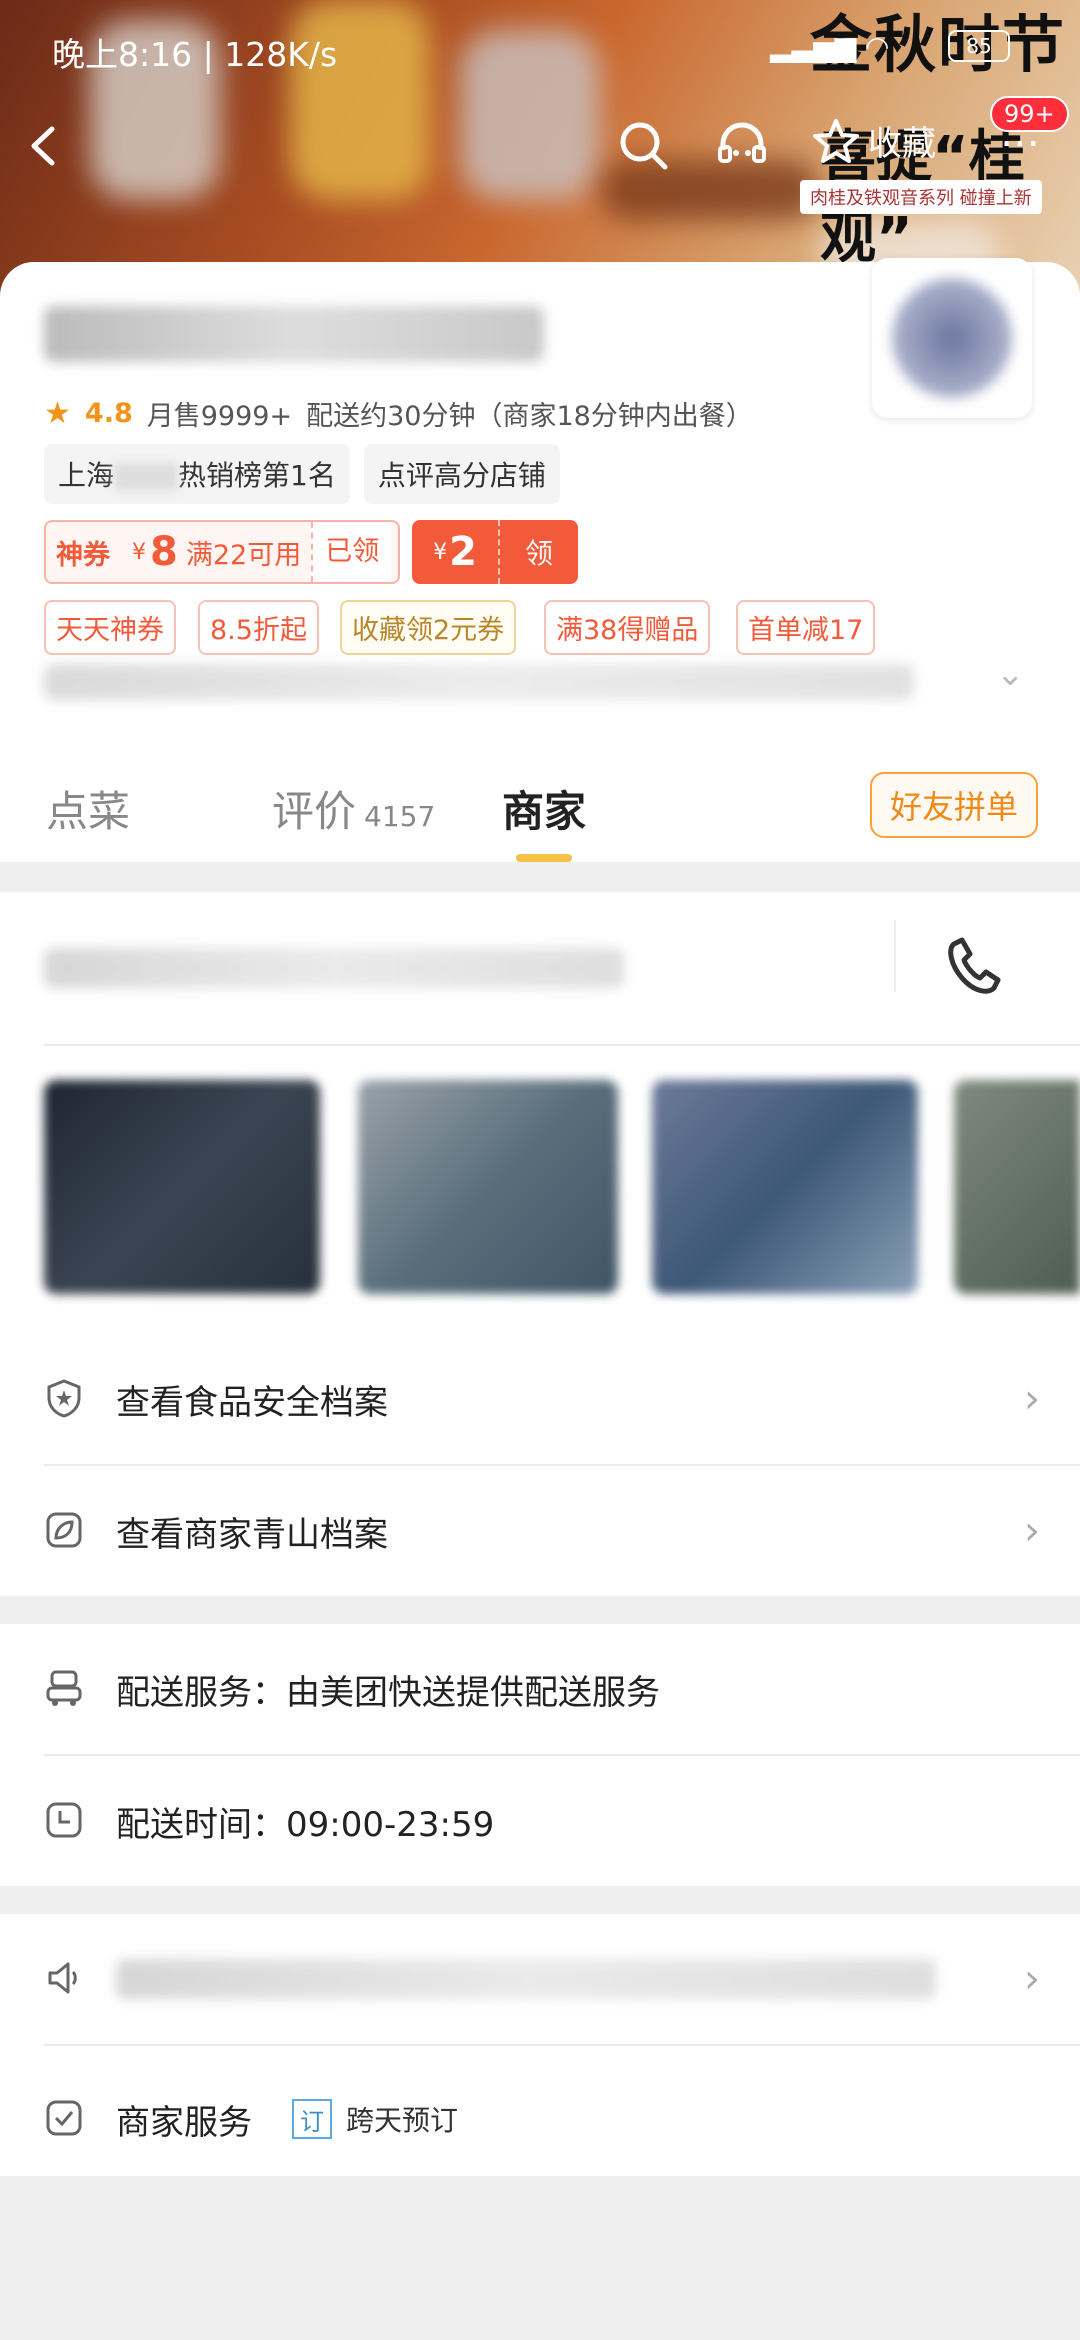 This screenshot has width=1080, height=2340. I want to click on blurred-area, so click(146, 477).